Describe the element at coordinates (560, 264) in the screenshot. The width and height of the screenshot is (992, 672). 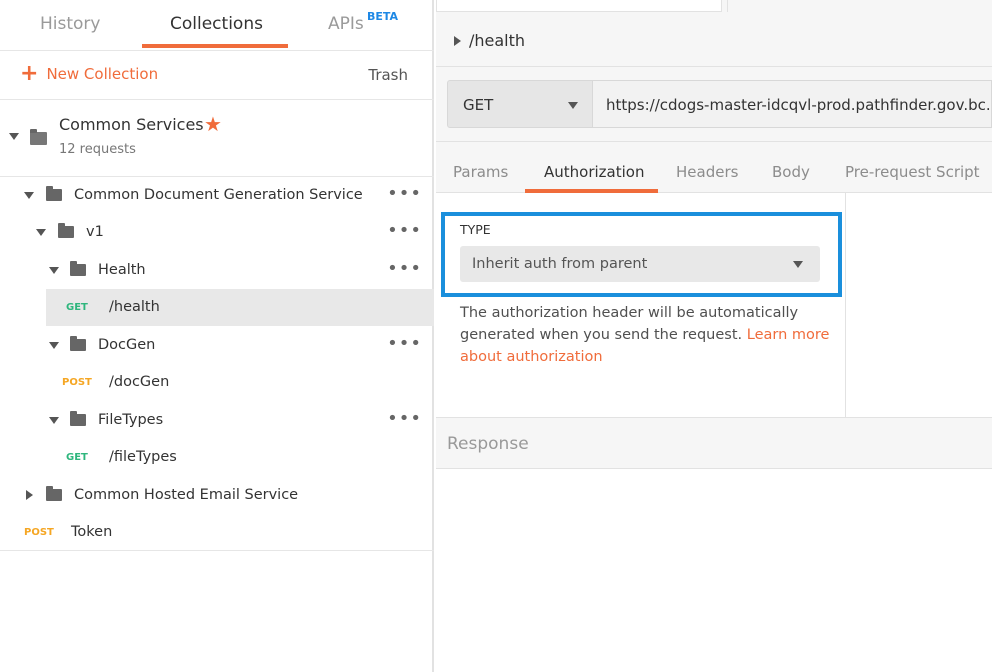
I see `auth-type-value: Inherit auth from parent` at that location.